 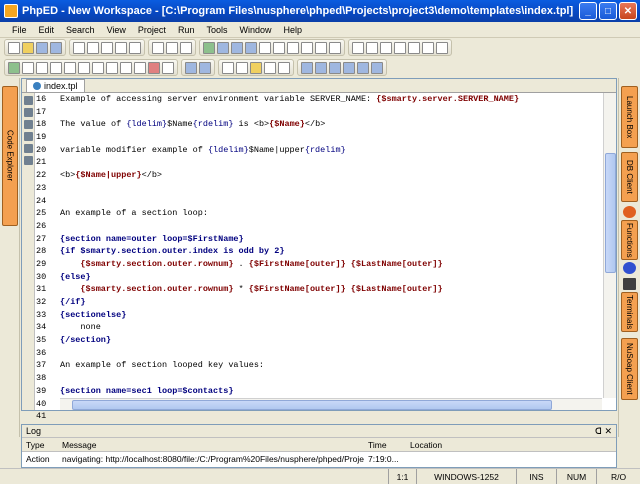 What do you see at coordinates (80, 30) in the screenshot?
I see `menu-search: Search` at bounding box center [80, 30].